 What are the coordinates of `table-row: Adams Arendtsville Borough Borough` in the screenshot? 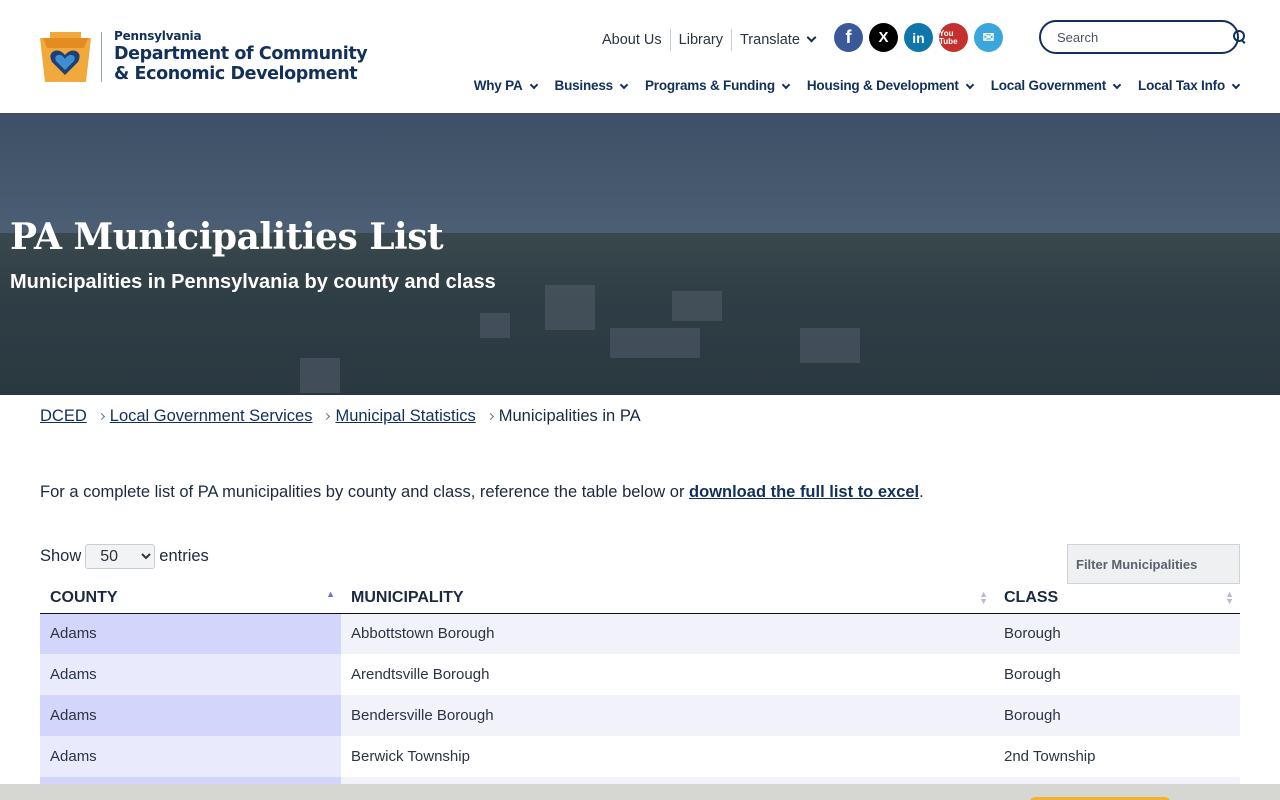 It's located at (640, 674).